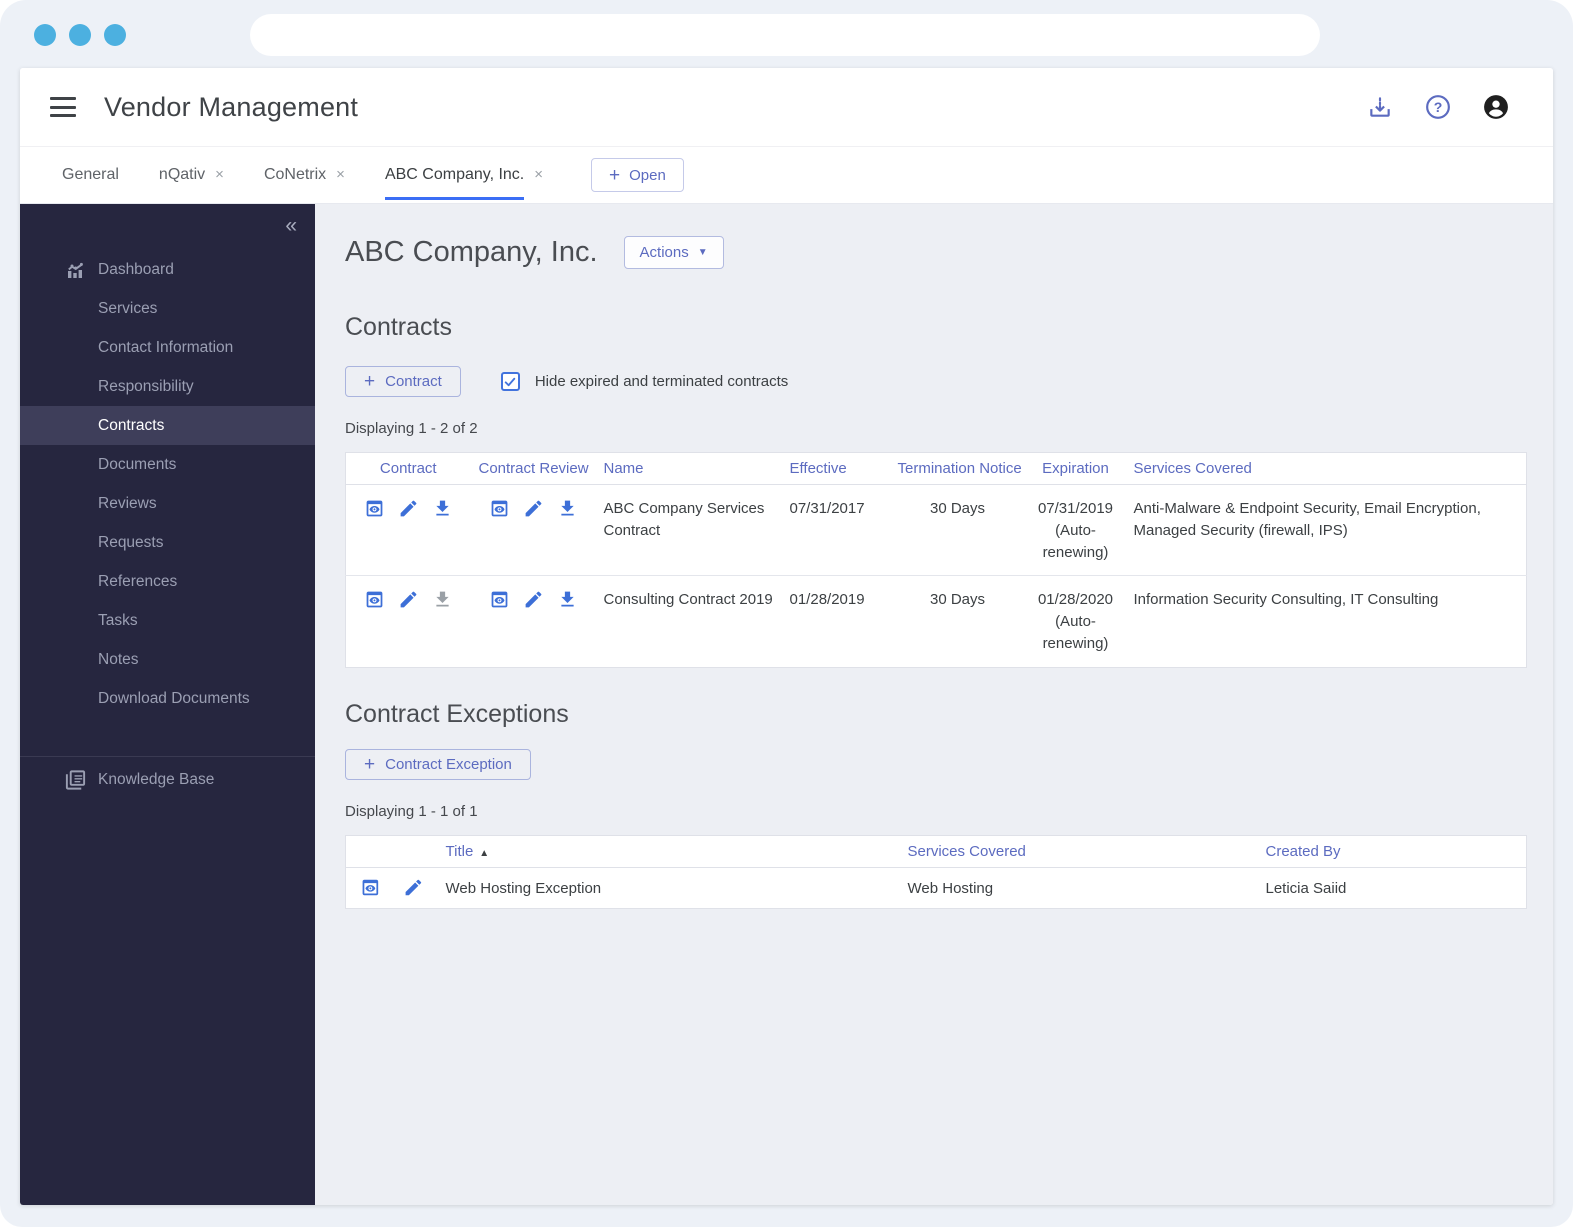  I want to click on exception-created-by: Leticia Saiid, so click(1306, 888).